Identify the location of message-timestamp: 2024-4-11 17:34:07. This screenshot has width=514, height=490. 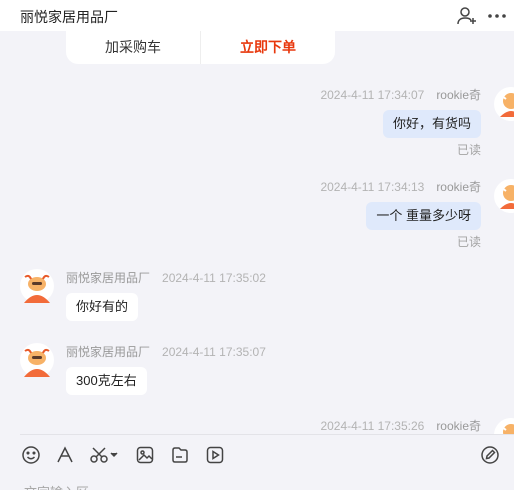
(372, 95).